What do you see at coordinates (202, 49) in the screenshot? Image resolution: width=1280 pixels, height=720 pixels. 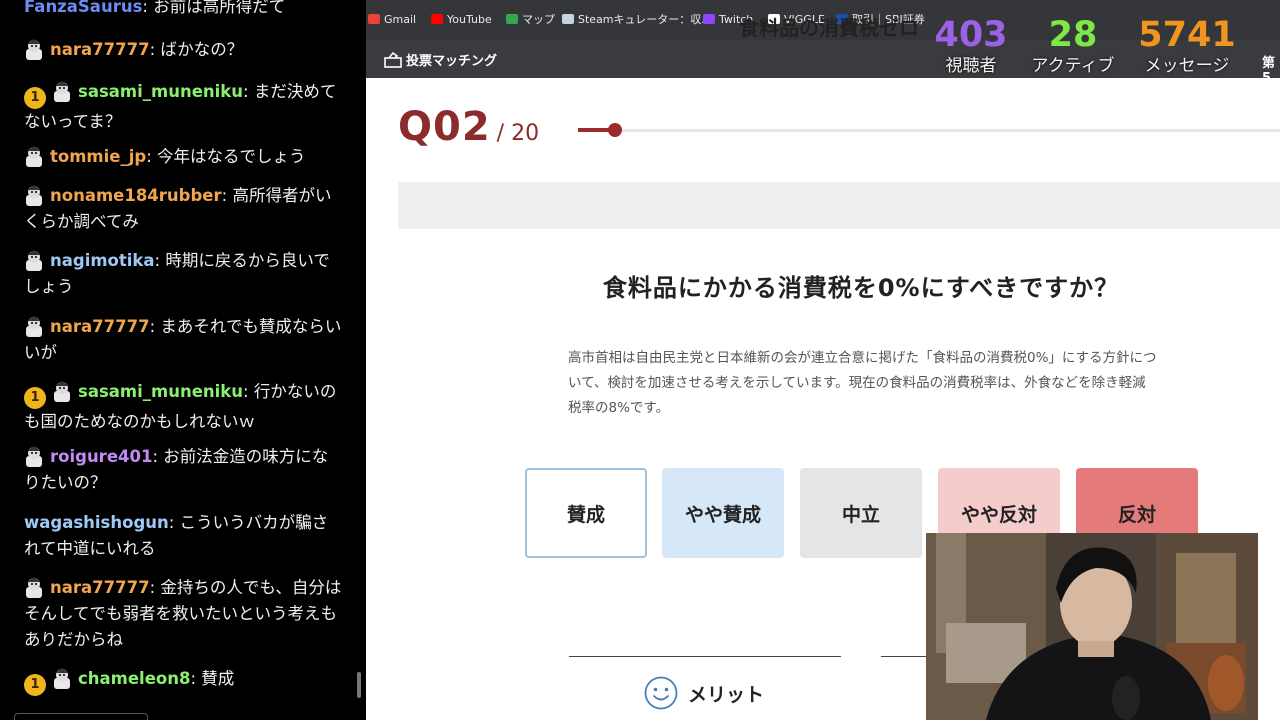 I see `chat-text: ばかなの？` at bounding box center [202, 49].